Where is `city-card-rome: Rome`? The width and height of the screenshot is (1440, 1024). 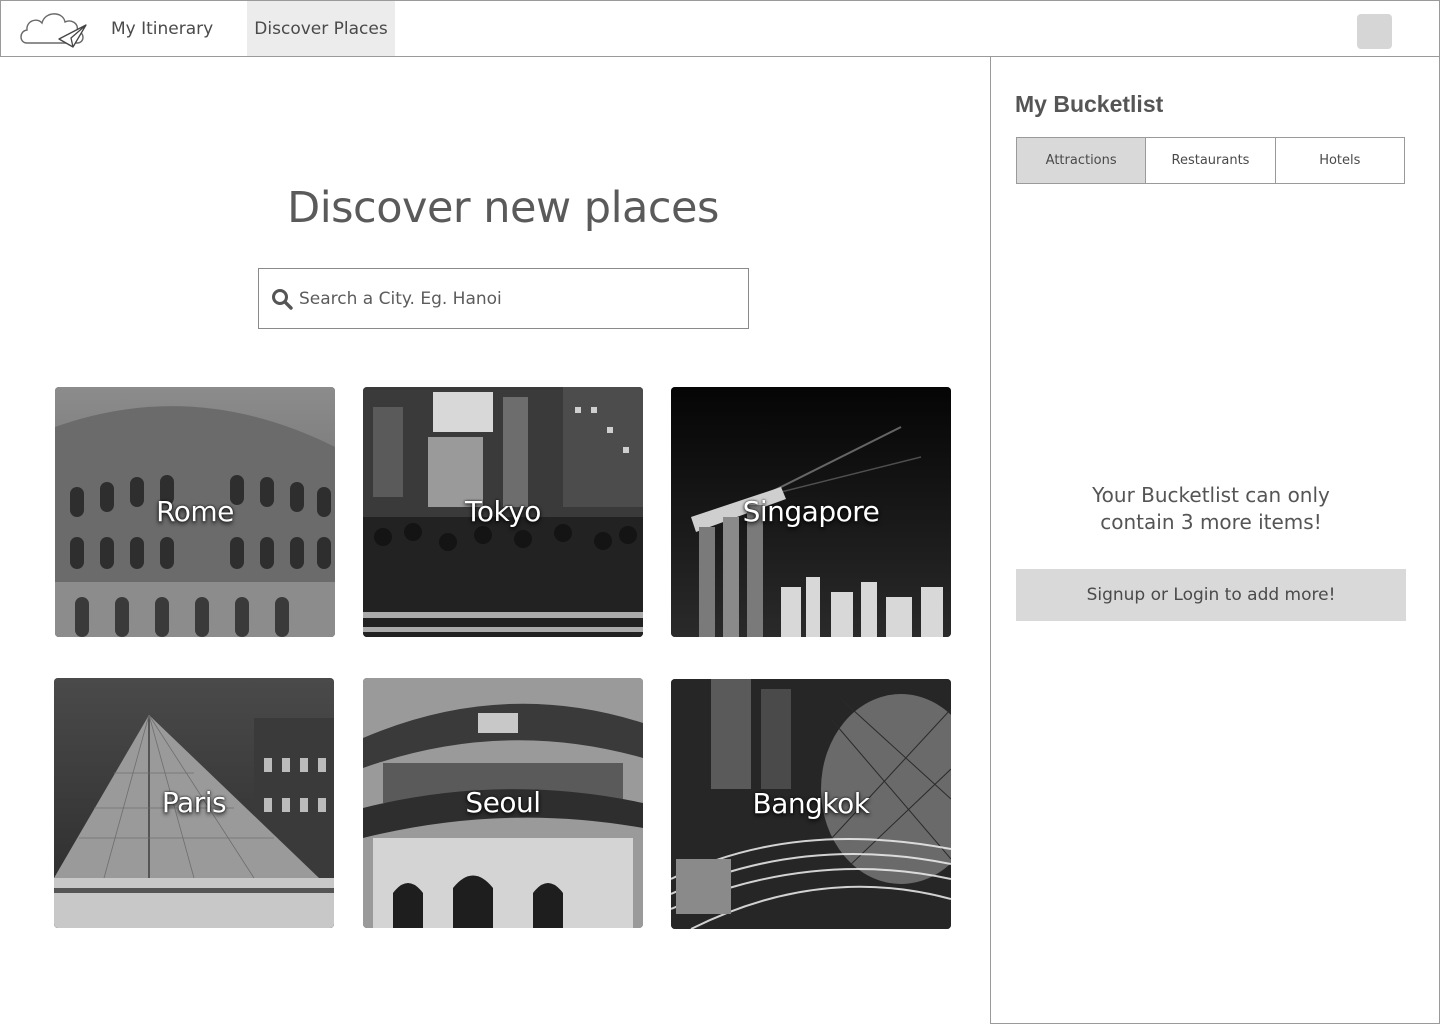 city-card-rome: Rome is located at coordinates (195, 512).